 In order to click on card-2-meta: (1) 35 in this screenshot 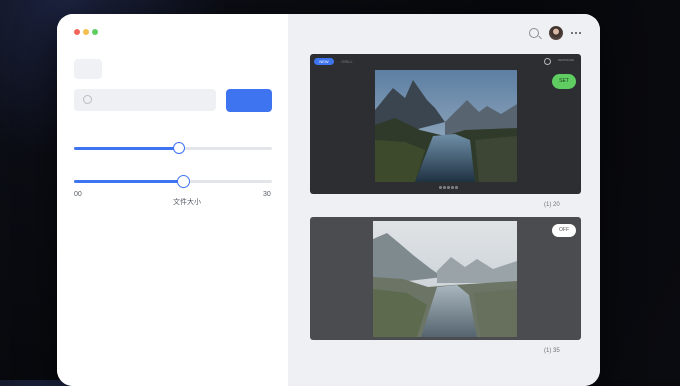, I will do `click(552, 351)`.